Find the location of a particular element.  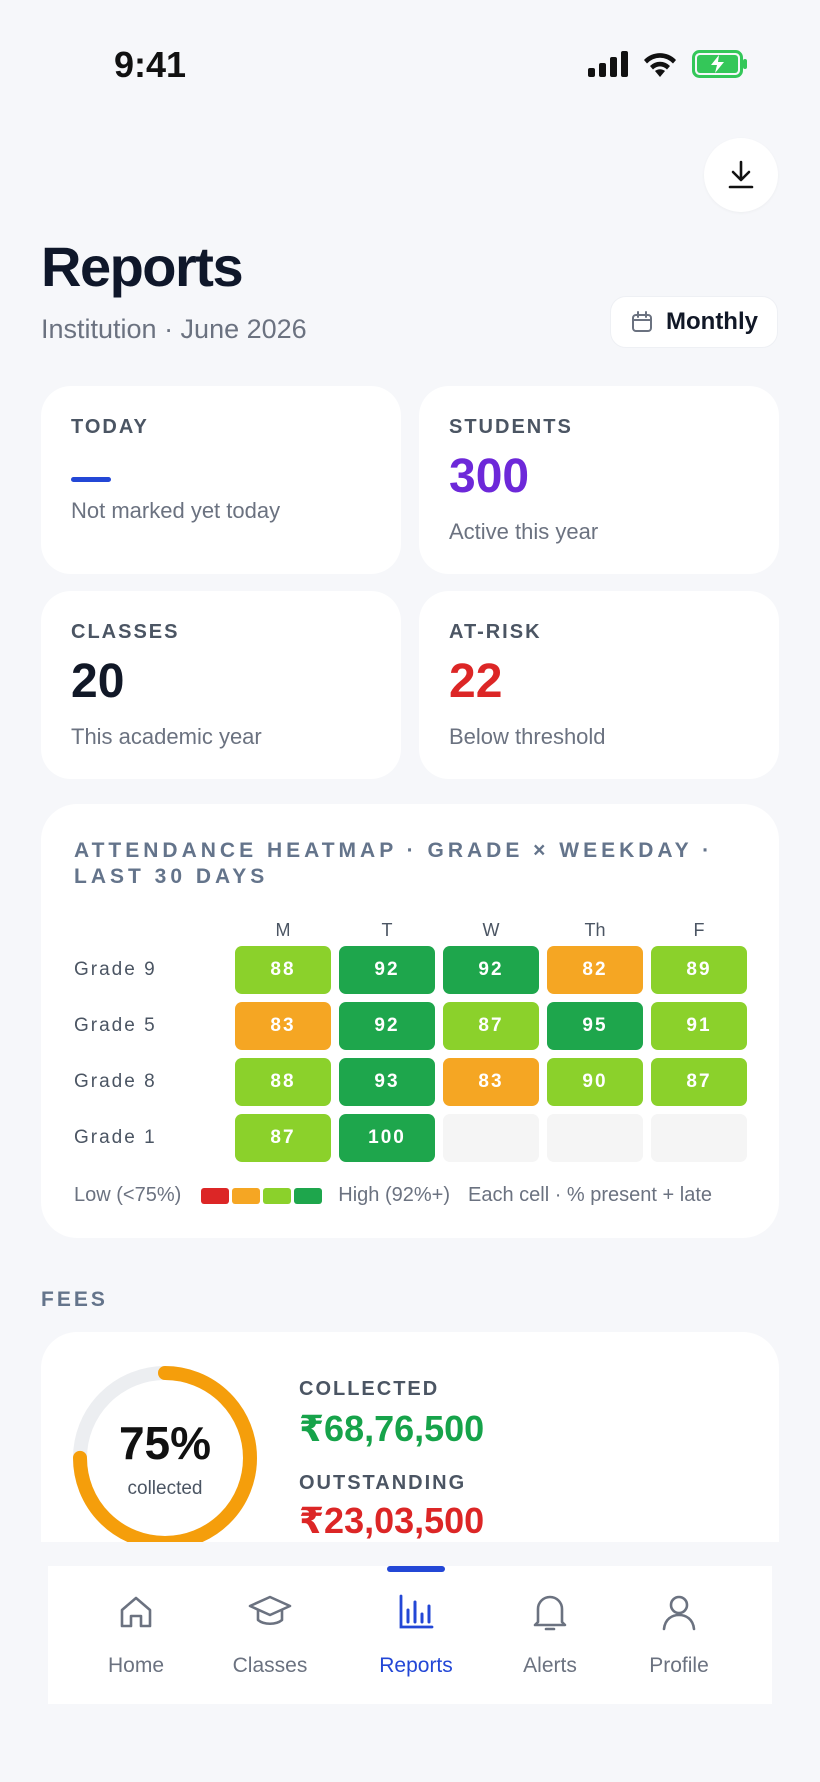

nav-item-profile: Profile is located at coordinates (679, 1634).